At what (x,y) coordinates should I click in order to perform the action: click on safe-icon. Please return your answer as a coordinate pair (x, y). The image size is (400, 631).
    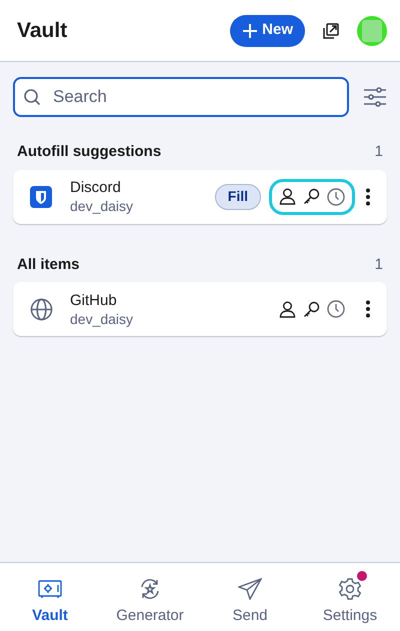
    Looking at the image, I should click on (50, 589).